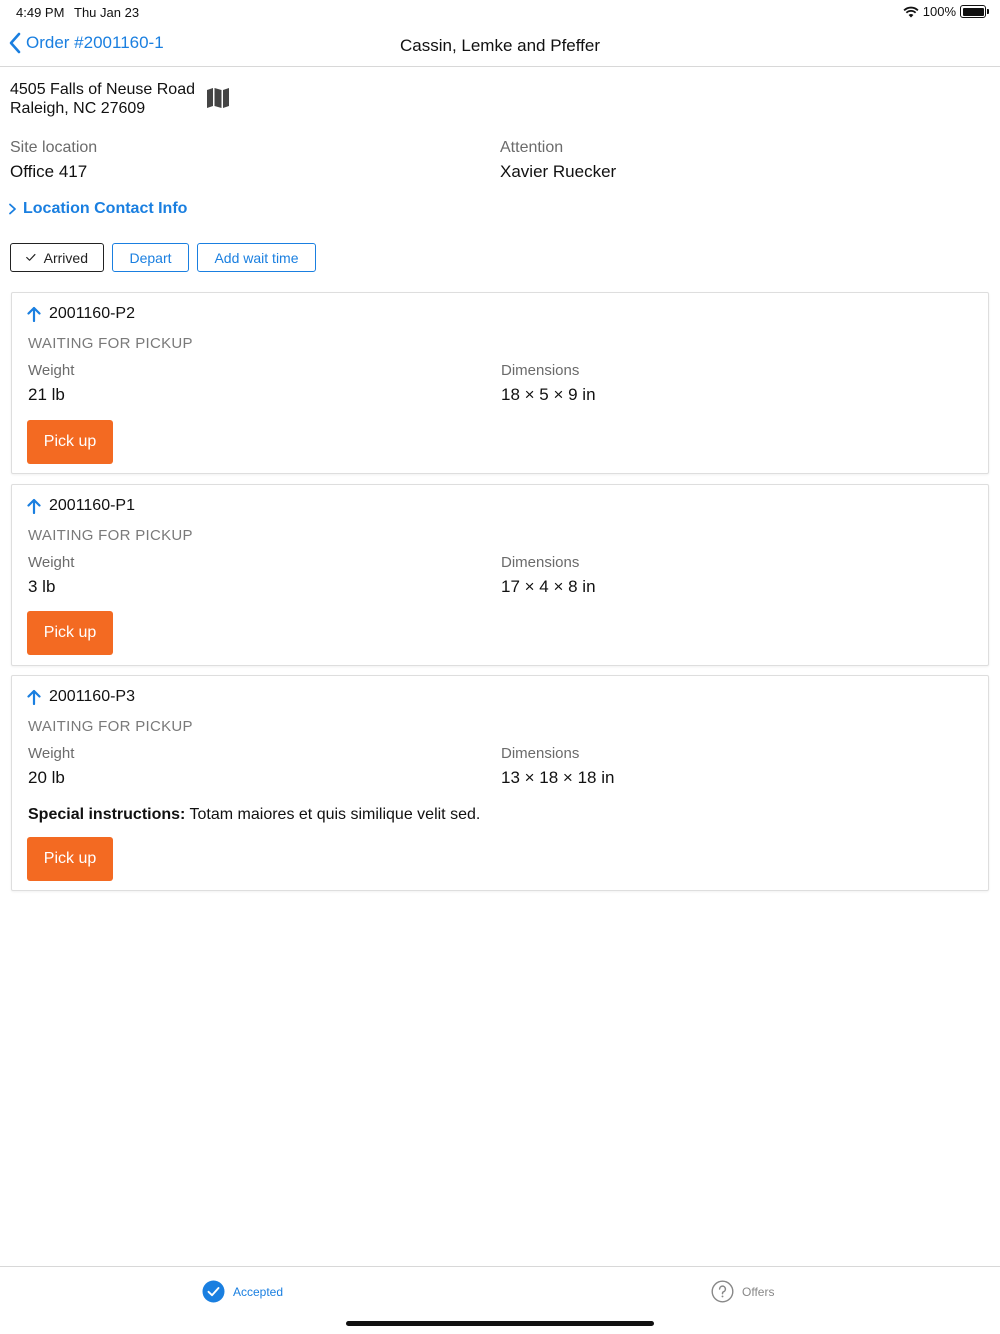 The image size is (1000, 1334). What do you see at coordinates (12, 209) in the screenshot?
I see `chevron-right-icon` at bounding box center [12, 209].